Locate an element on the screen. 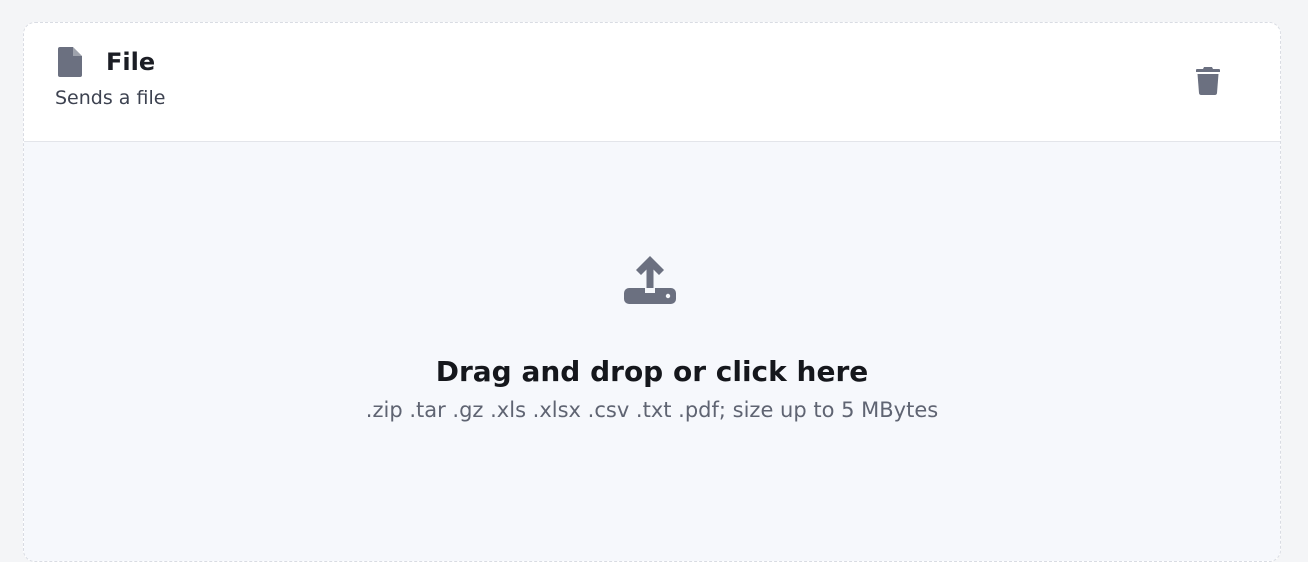 The width and height of the screenshot is (1308, 562). trash-icon is located at coordinates (1208, 82).